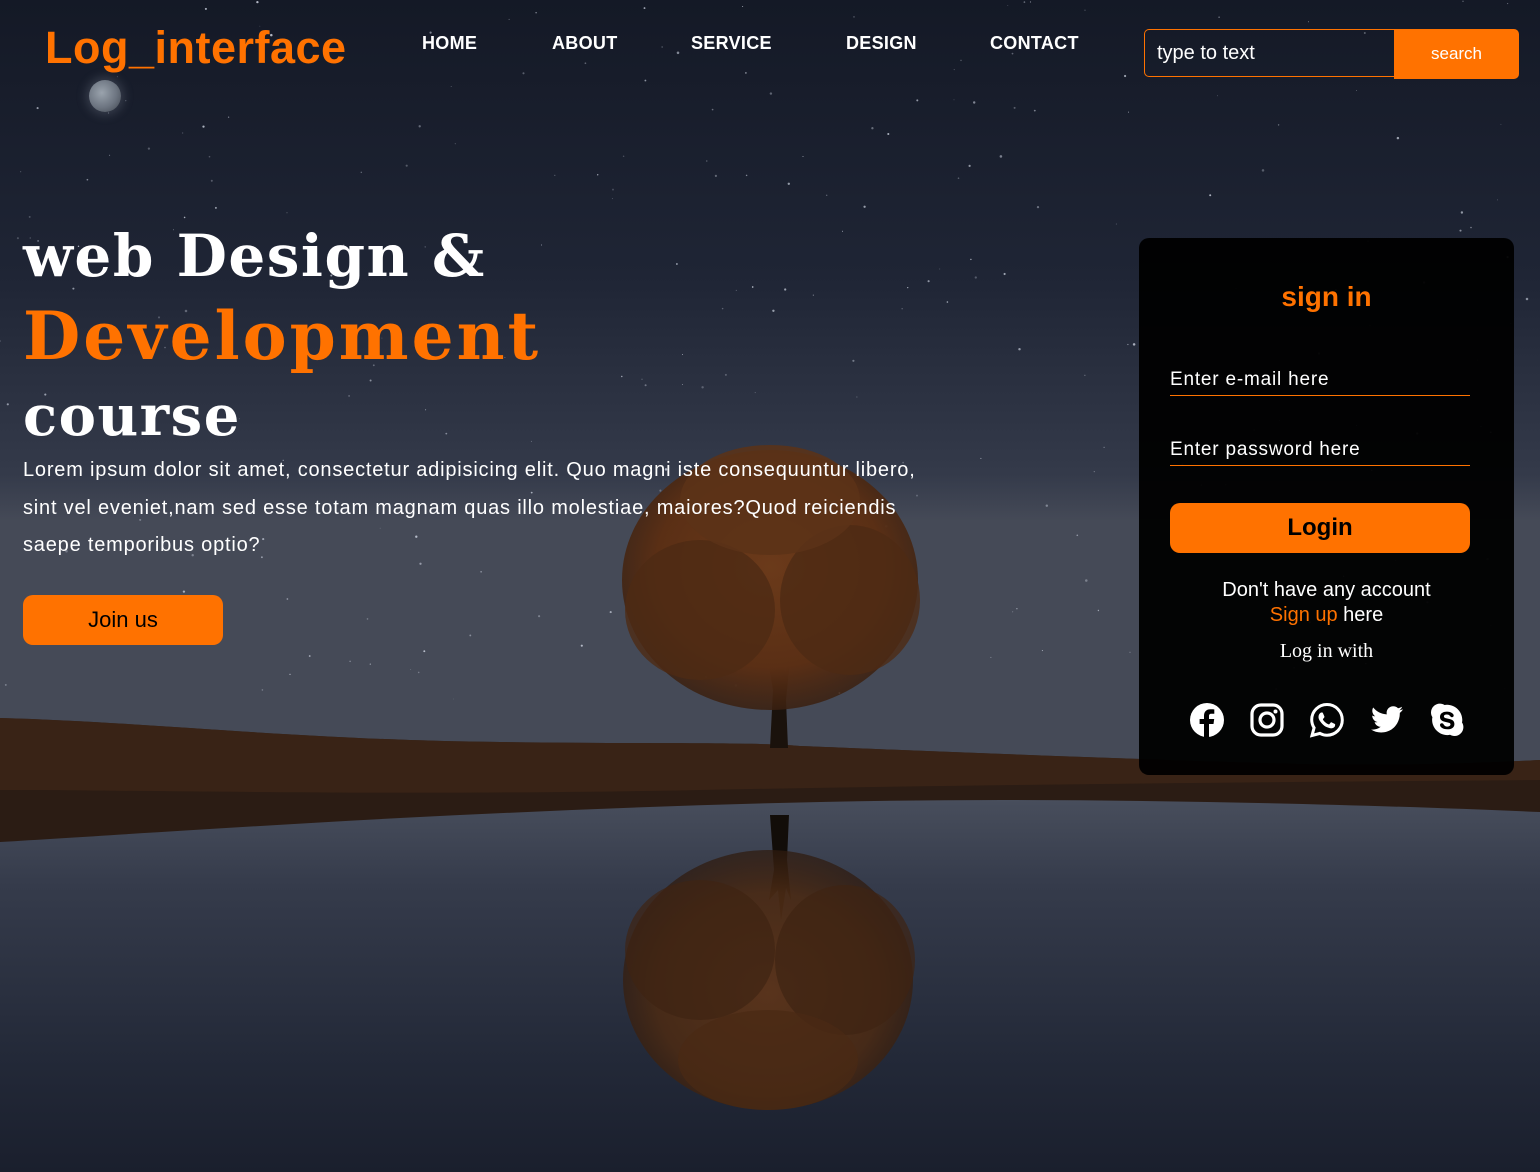 The height and width of the screenshot is (1172, 1540). I want to click on twitter-icon, so click(1387, 720).